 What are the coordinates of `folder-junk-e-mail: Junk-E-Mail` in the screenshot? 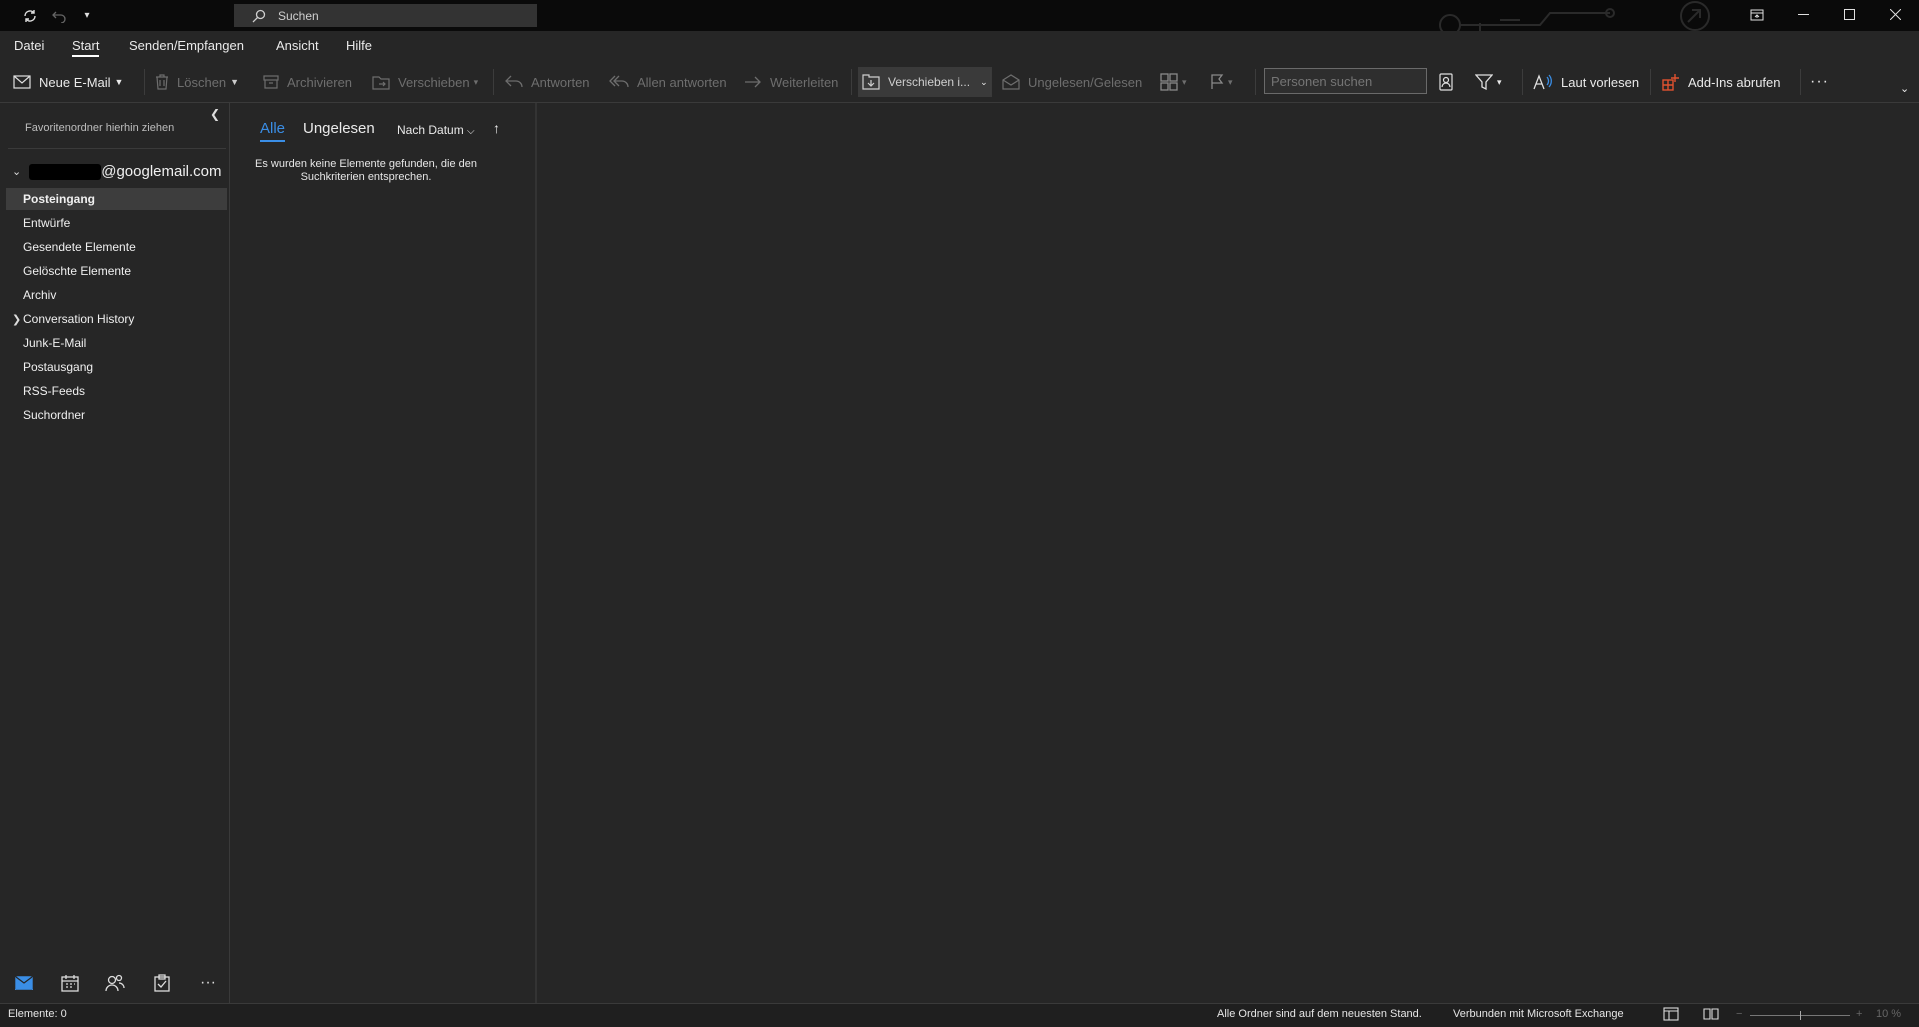 It's located at (116, 343).